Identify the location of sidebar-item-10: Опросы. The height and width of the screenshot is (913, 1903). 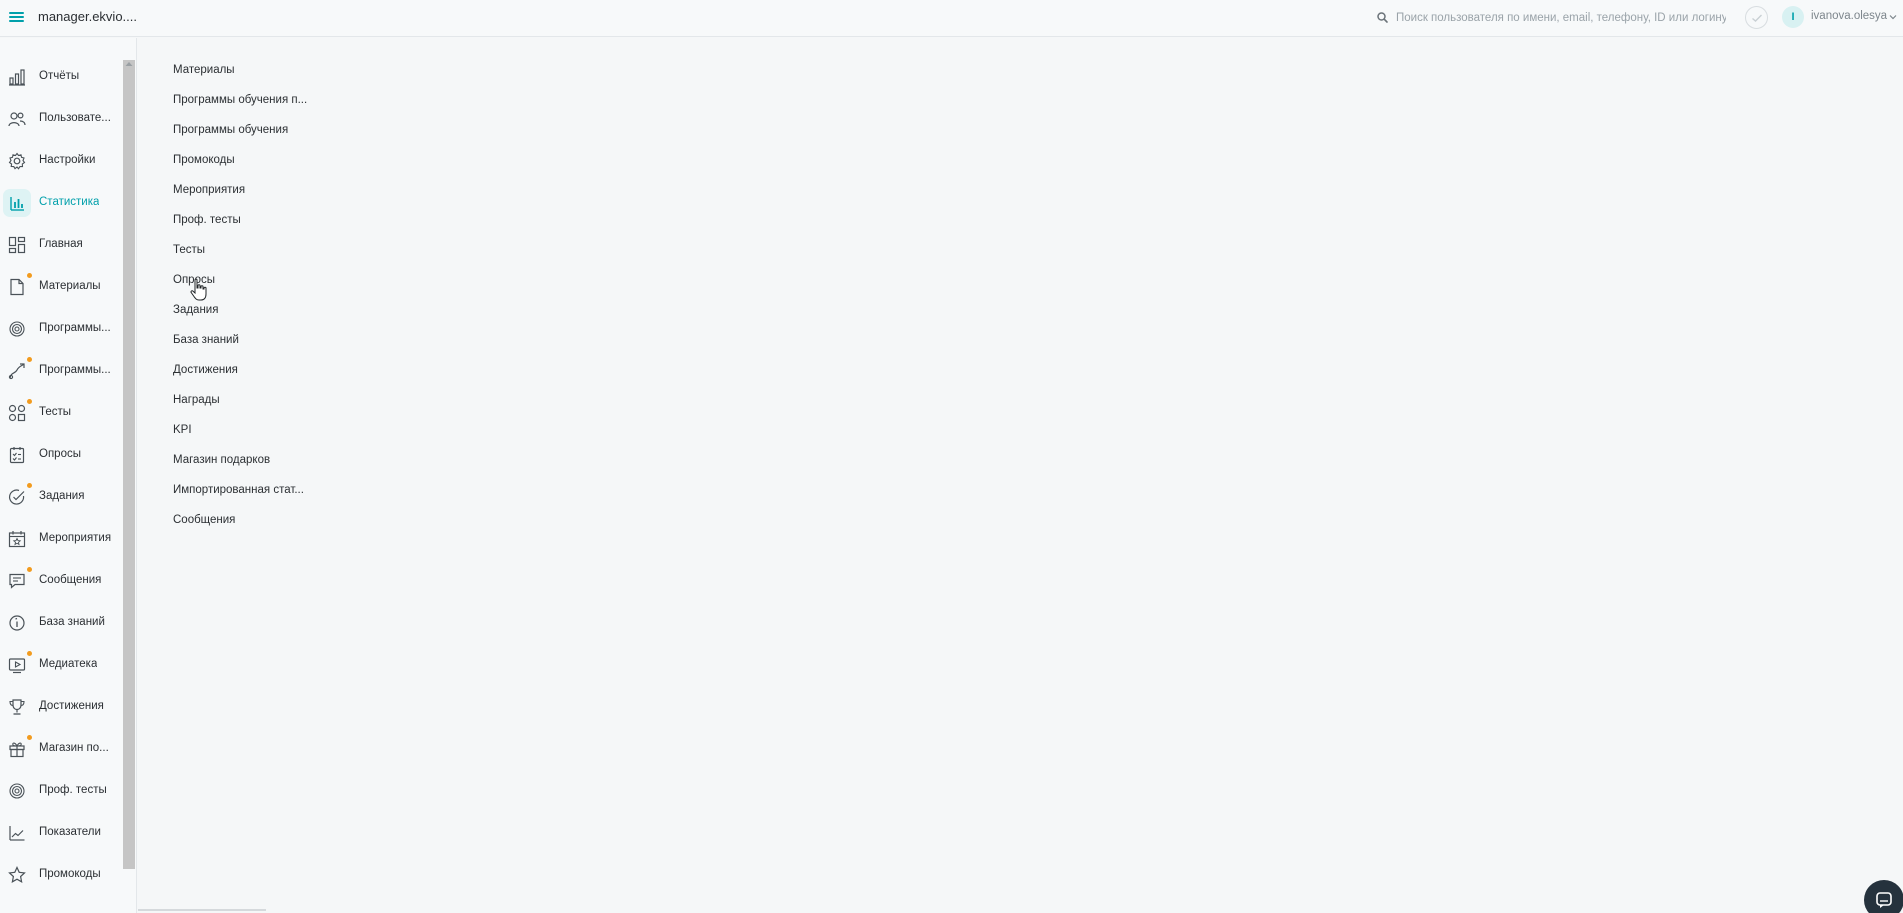
(60, 455).